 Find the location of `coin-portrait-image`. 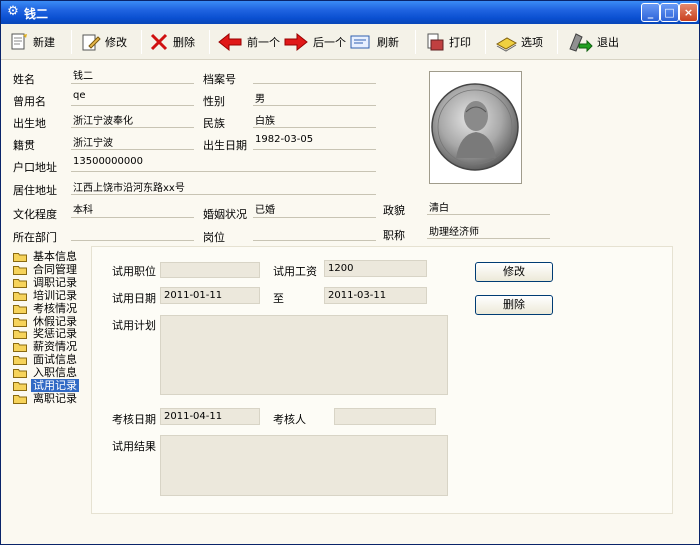

coin-portrait-image is located at coordinates (475, 127).